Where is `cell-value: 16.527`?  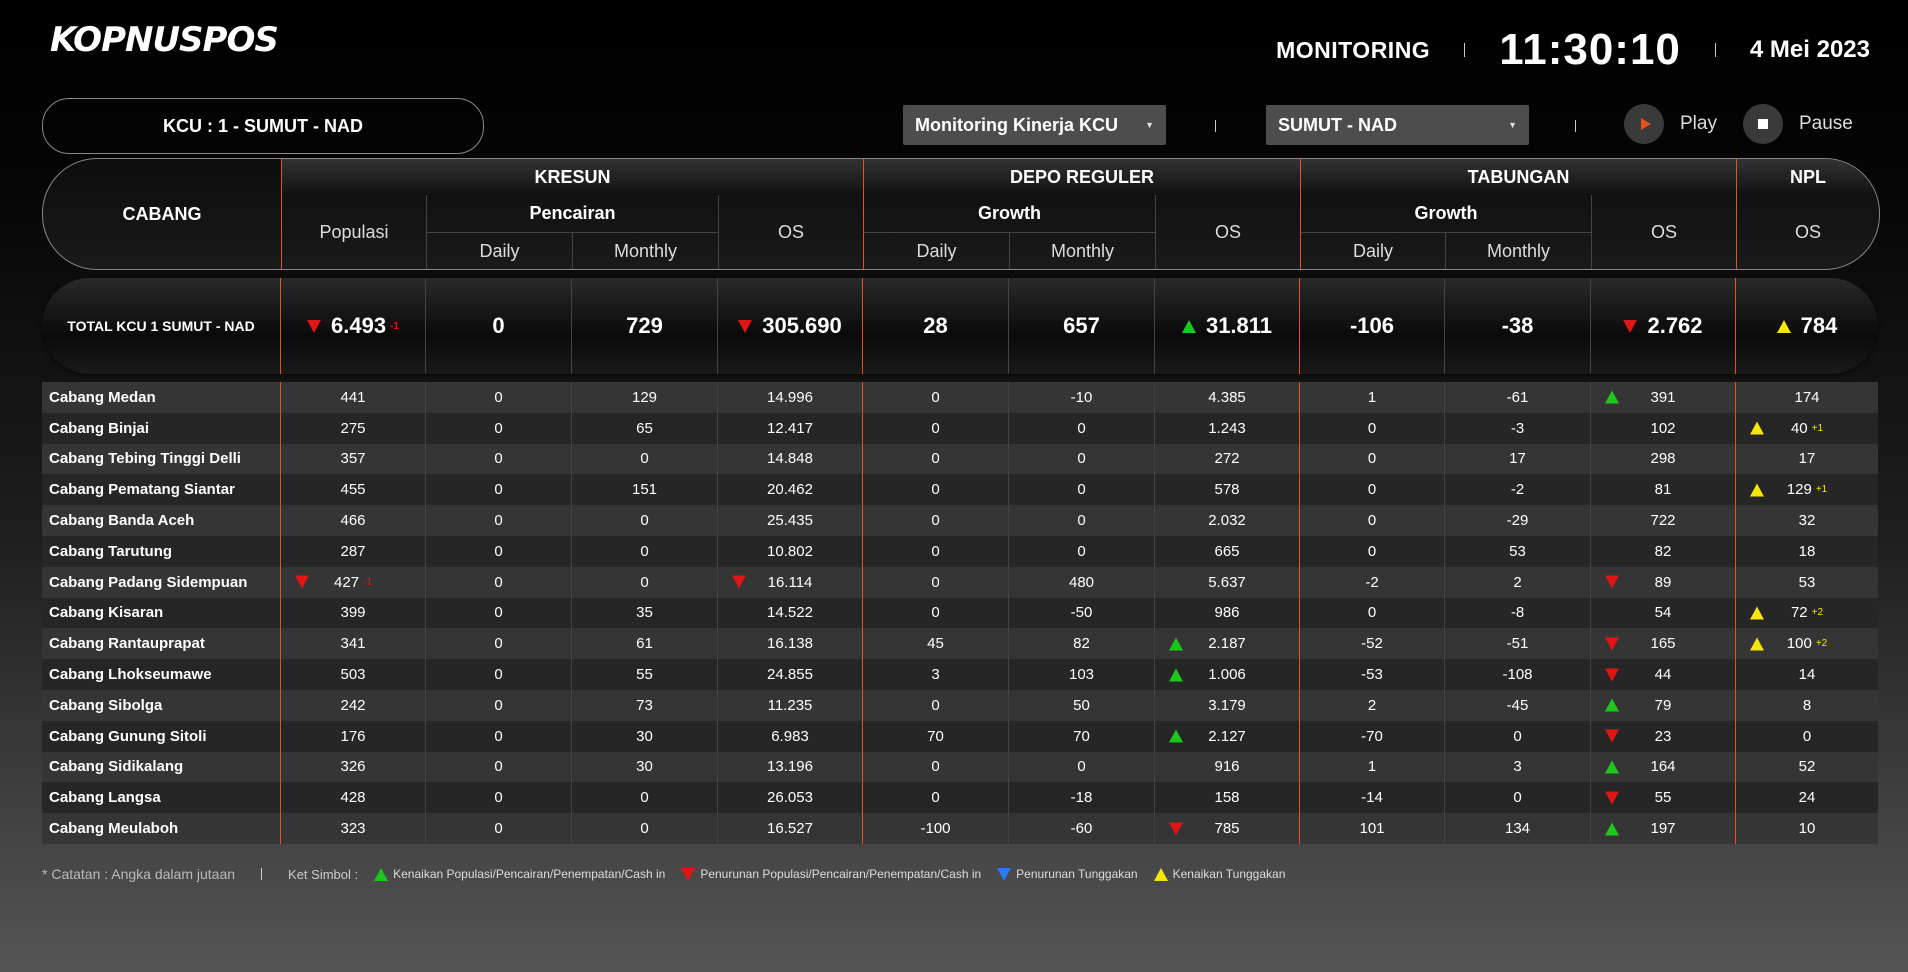 cell-value: 16.527 is located at coordinates (790, 829).